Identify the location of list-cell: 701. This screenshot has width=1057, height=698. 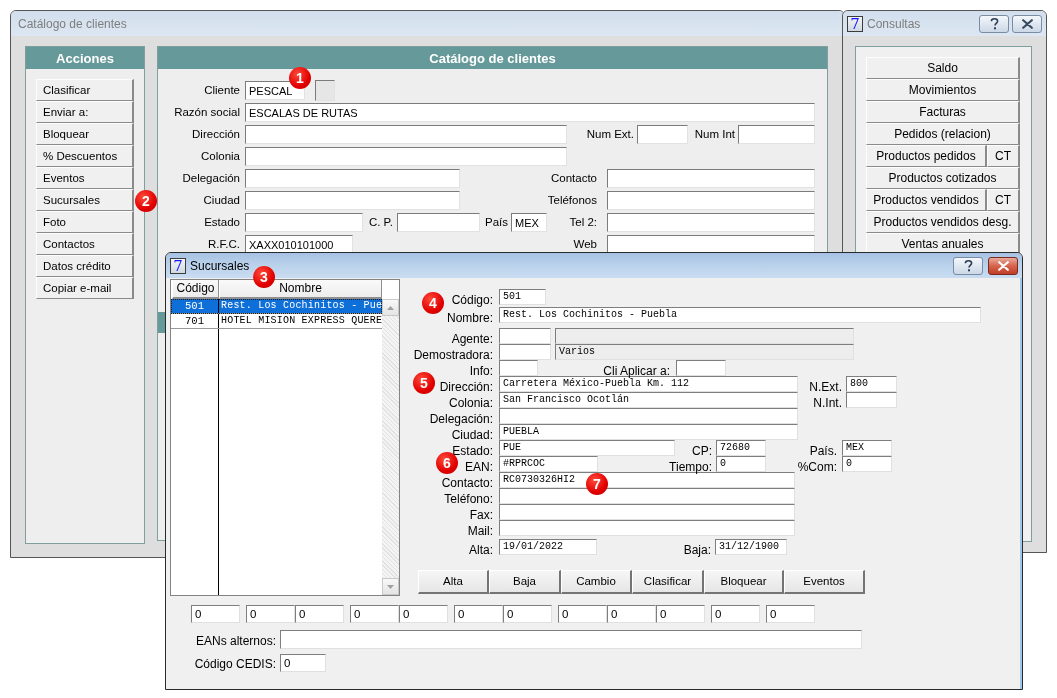
(195, 321).